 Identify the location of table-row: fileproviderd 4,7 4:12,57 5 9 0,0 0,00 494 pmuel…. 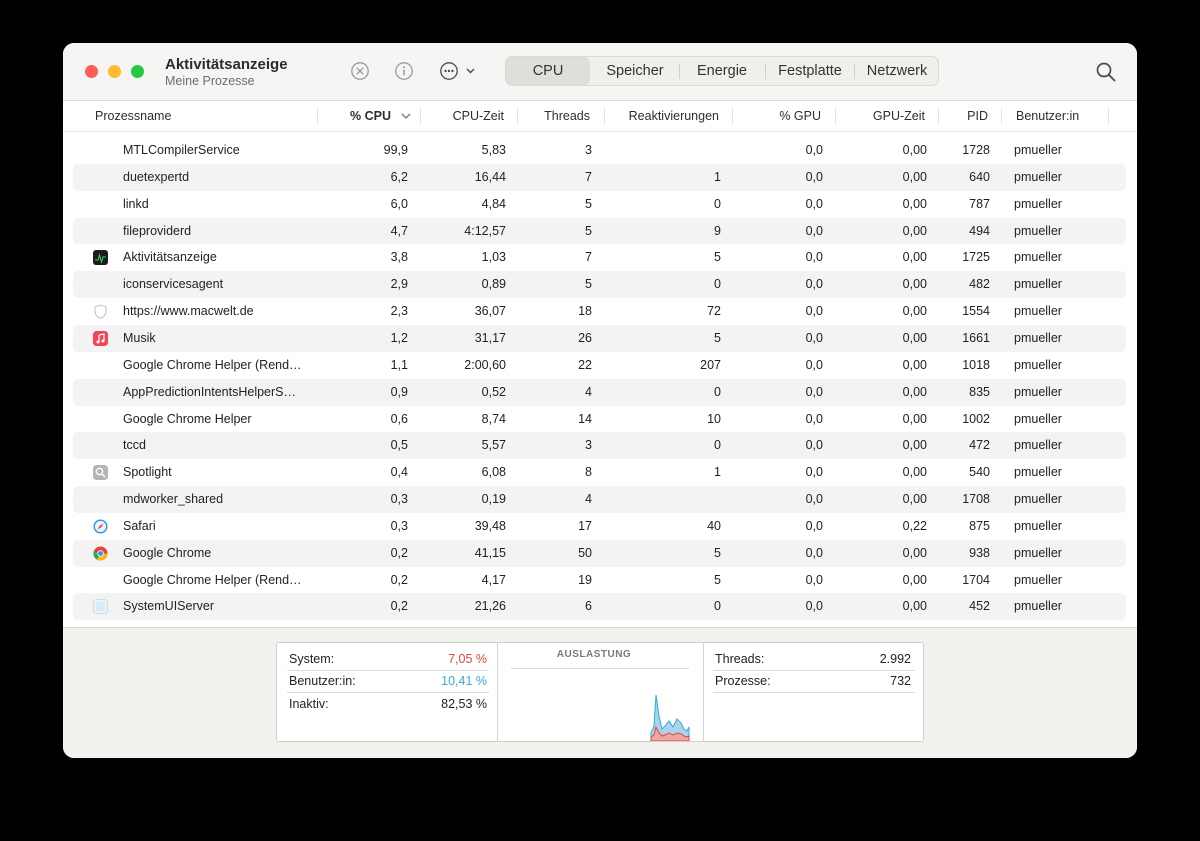
(599, 231).